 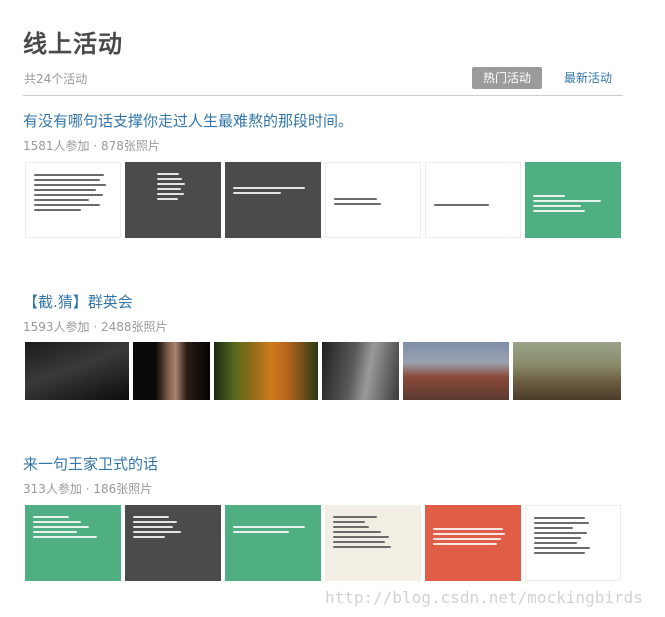 What do you see at coordinates (323, 463) in the screenshot?
I see `activity-title: 来一句王家卫式的话` at bounding box center [323, 463].